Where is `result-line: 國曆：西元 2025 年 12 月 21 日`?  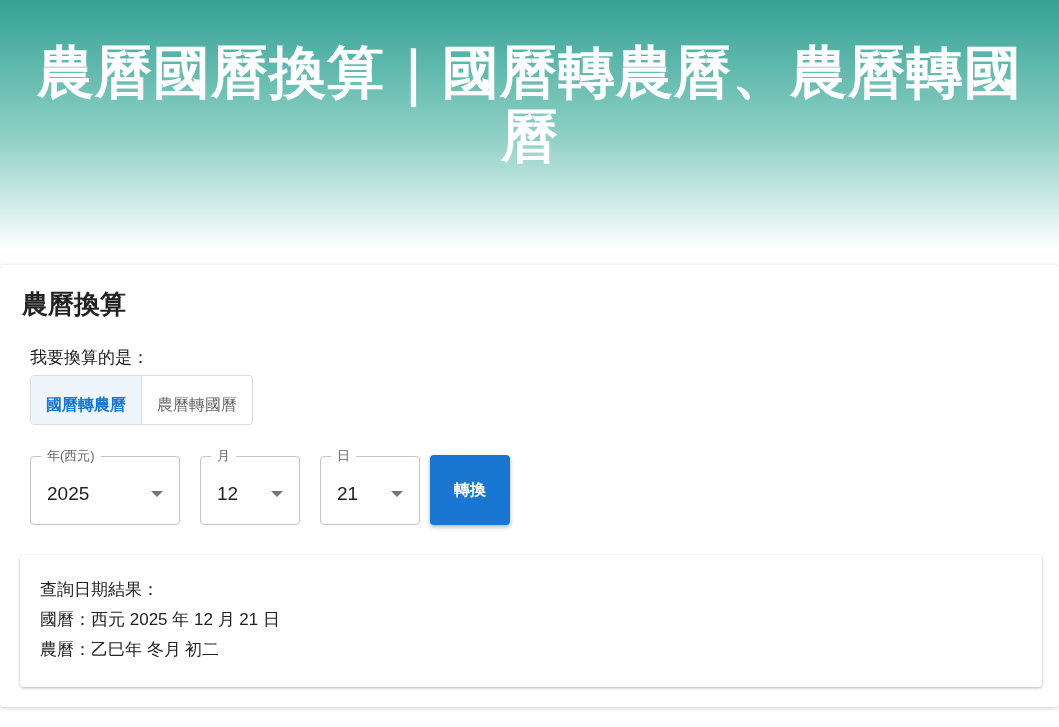 result-line: 國曆：西元 2025 年 12 月 21 日 is located at coordinates (160, 620).